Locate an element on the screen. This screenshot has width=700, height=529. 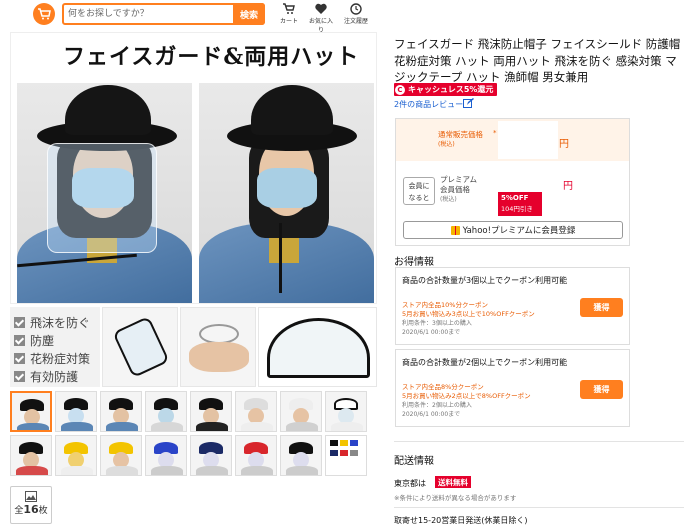
model-photo-right is located at coordinates (286, 193).